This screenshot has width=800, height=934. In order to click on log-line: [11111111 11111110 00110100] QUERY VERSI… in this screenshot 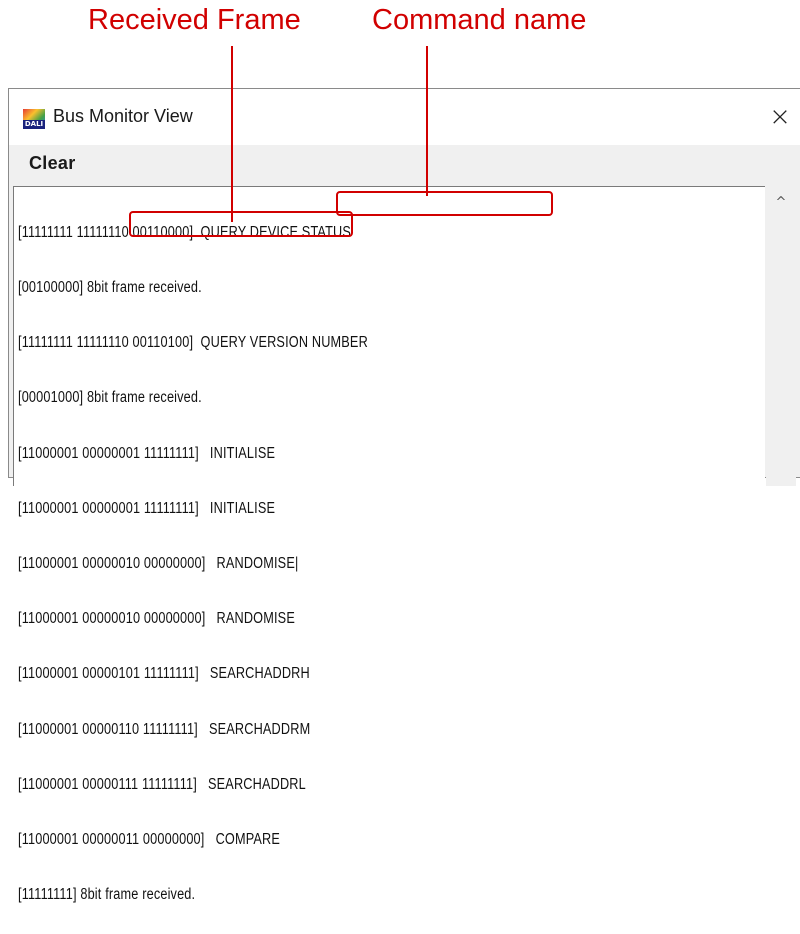, I will do `click(193, 343)`.